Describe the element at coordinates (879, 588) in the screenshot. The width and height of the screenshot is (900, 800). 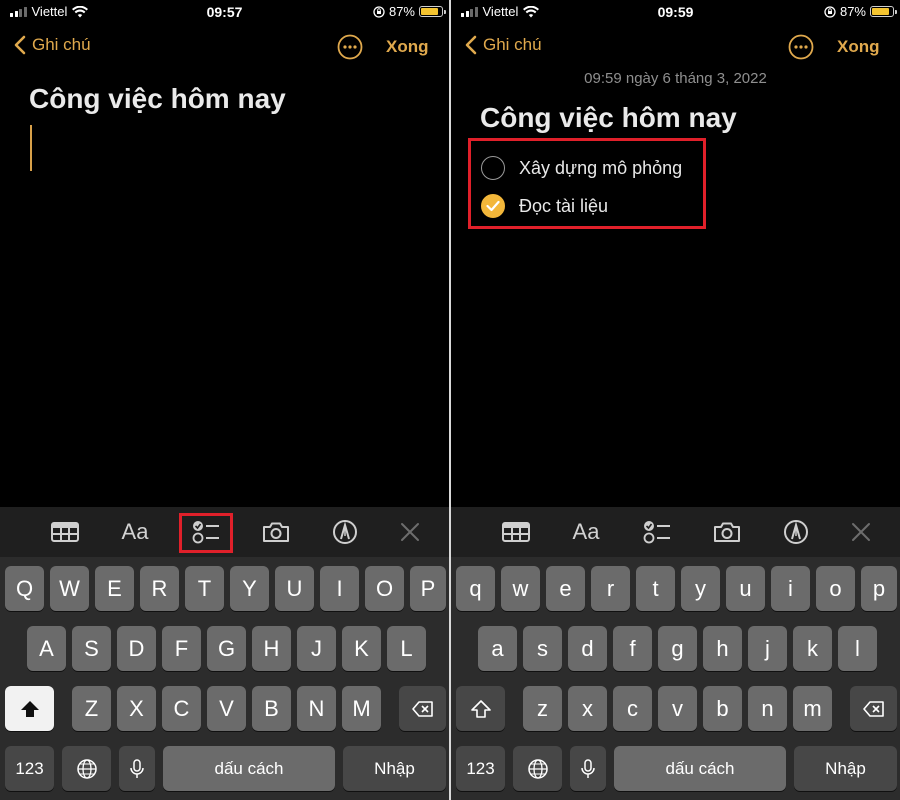
I see `key-p: p` at that location.